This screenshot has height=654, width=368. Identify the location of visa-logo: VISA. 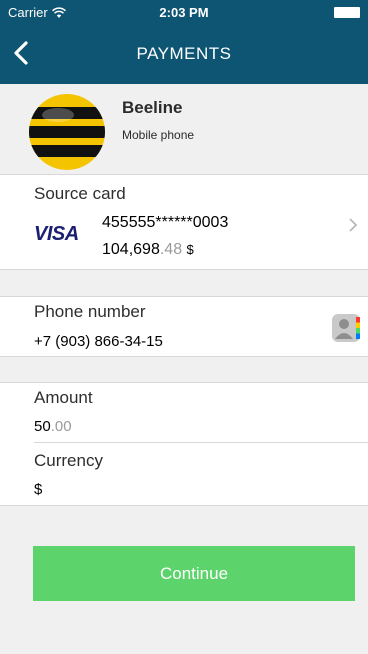
(56, 234).